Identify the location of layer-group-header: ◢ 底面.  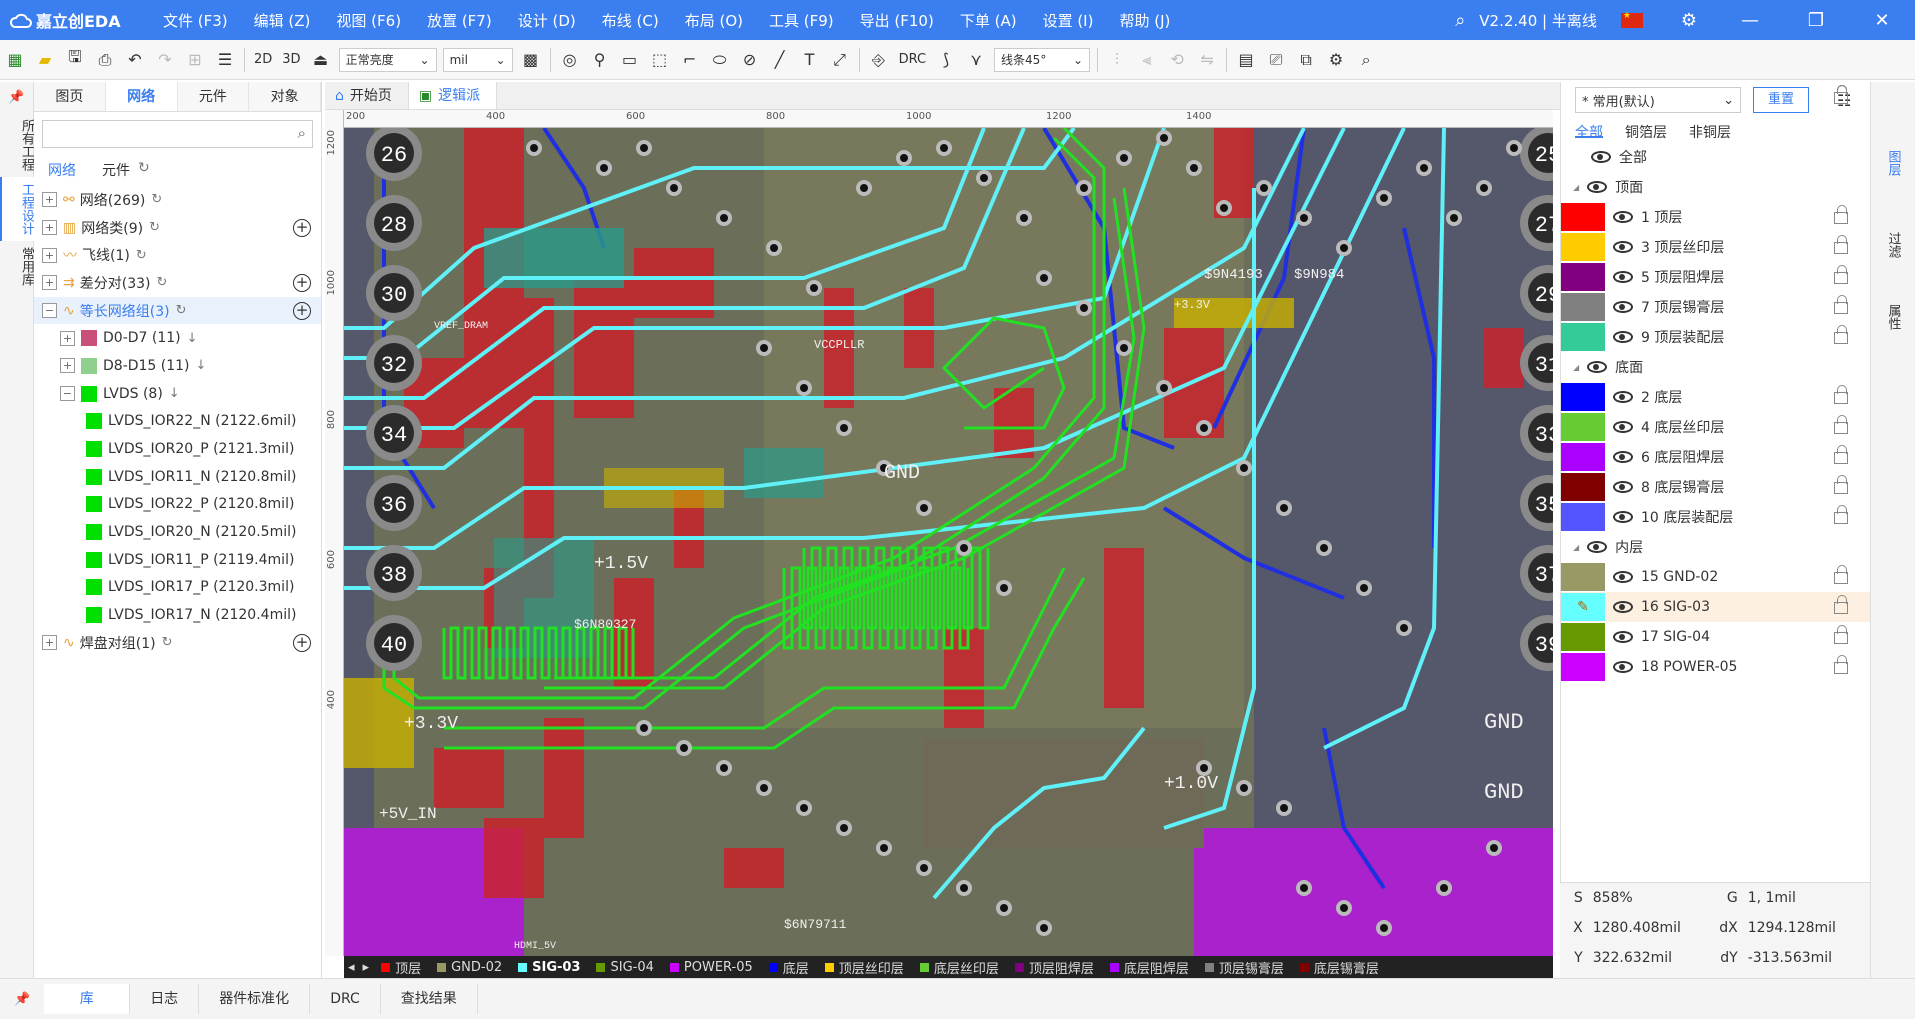
(1715, 233).